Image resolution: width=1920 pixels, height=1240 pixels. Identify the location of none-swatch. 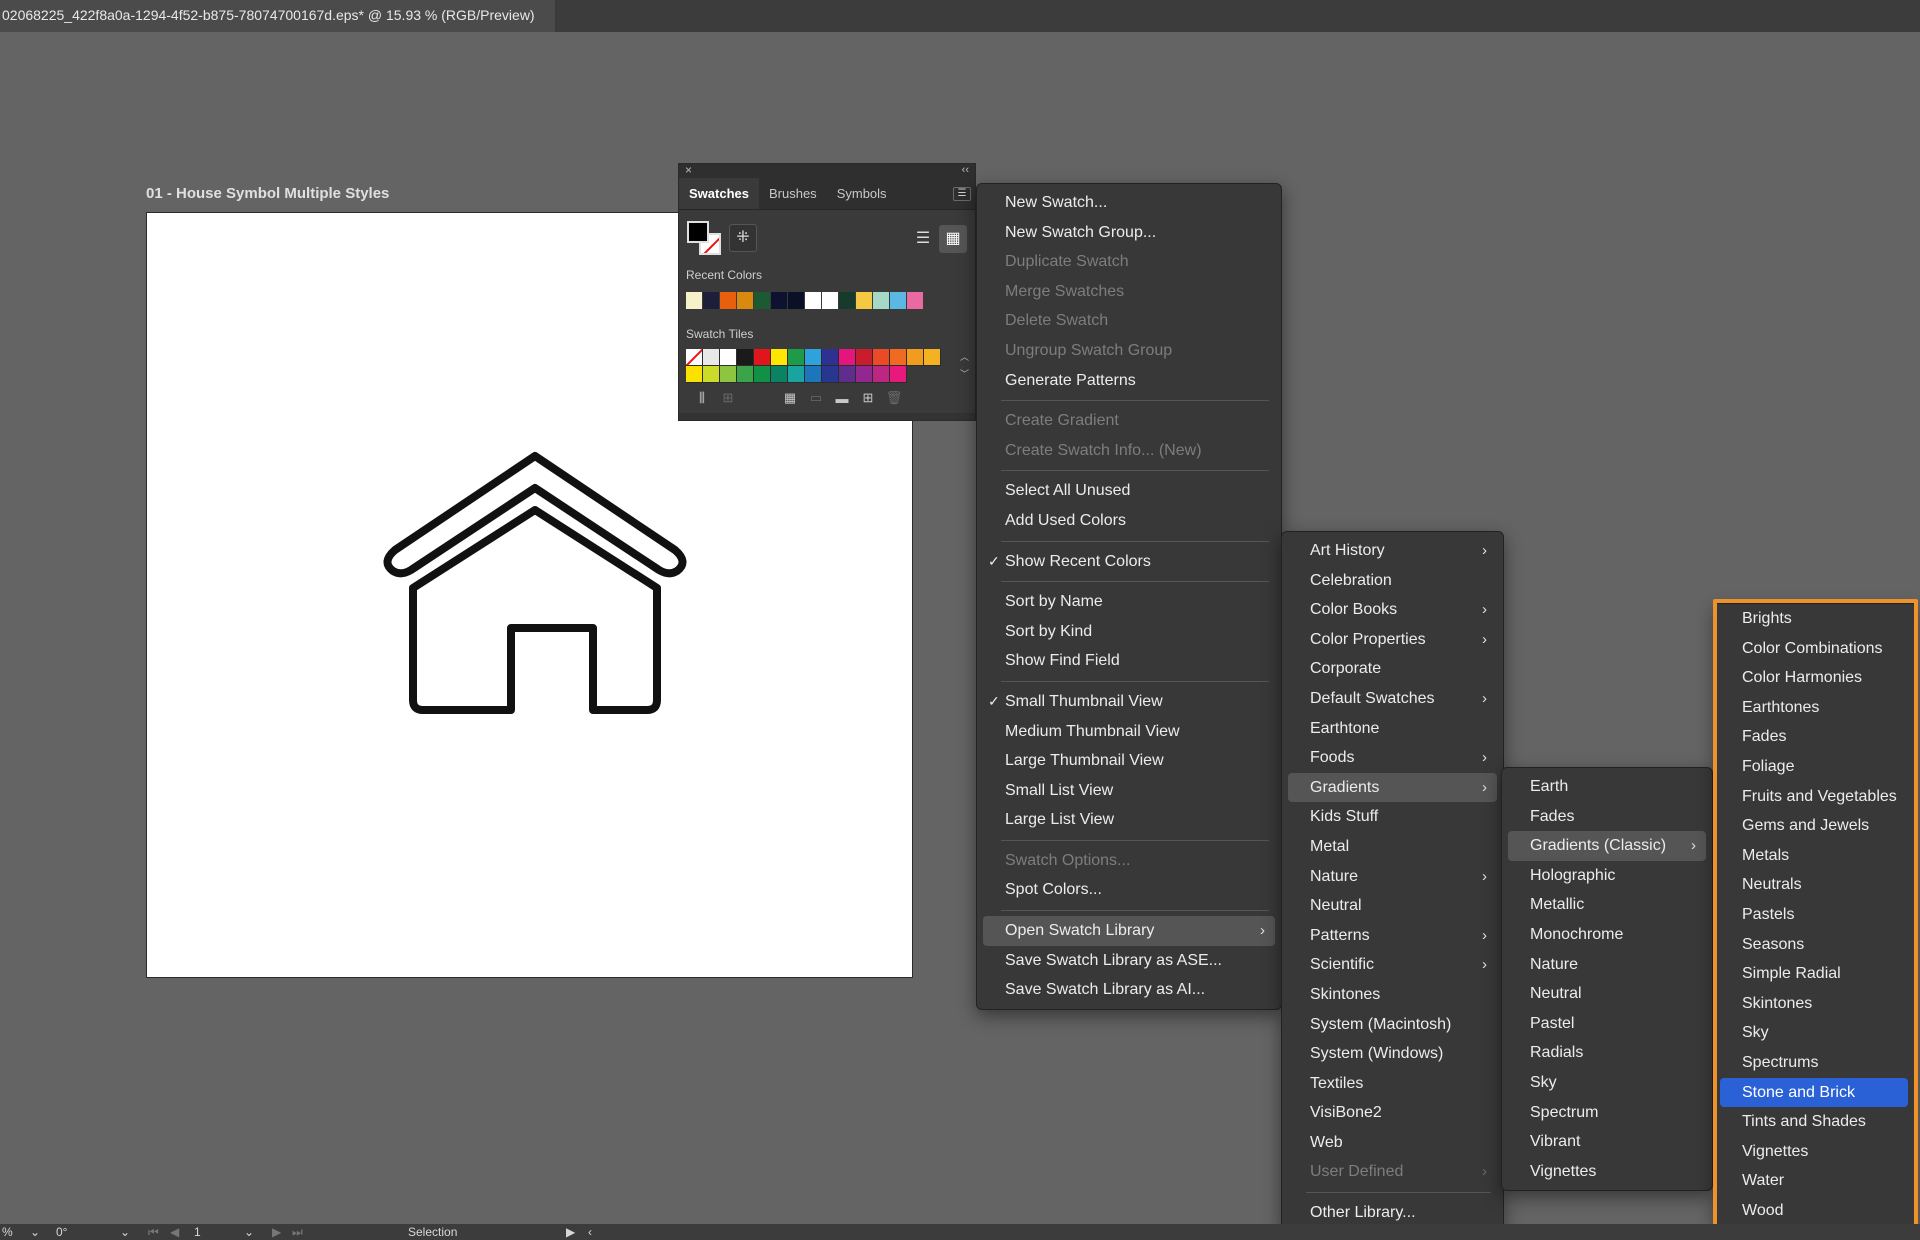
(694, 357).